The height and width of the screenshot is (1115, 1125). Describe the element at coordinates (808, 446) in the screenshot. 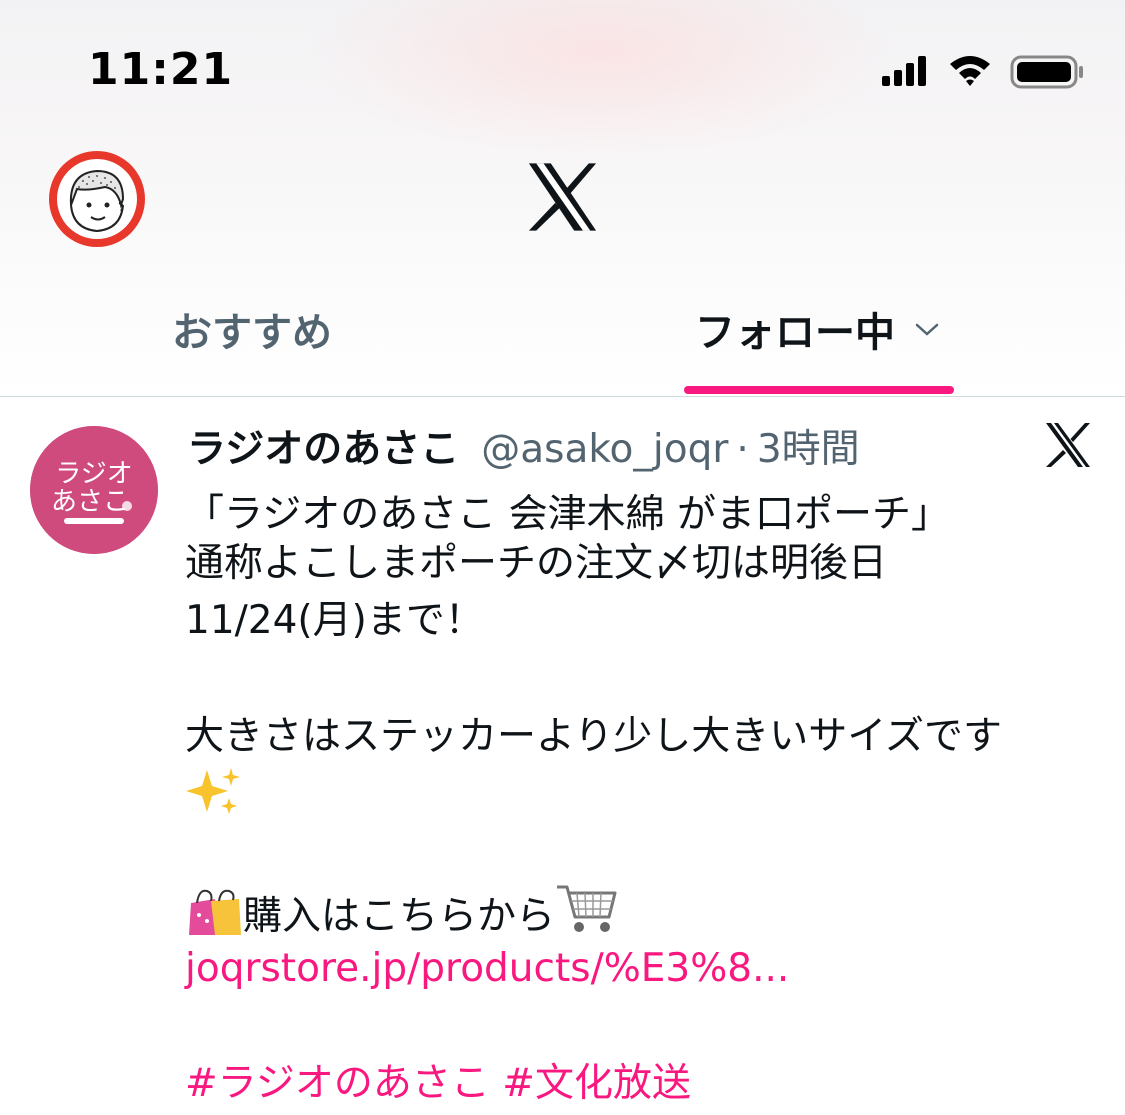

I see `tweet-timestamp: 3時間` at that location.